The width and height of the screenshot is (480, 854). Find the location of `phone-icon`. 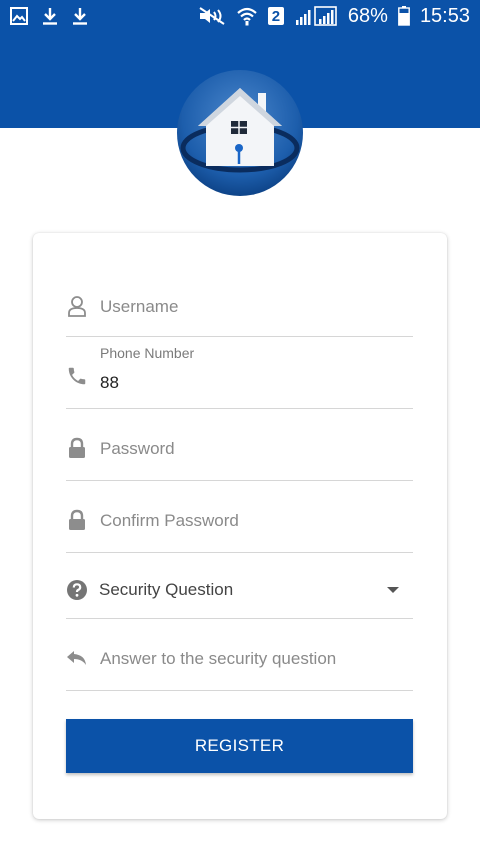

phone-icon is located at coordinates (77, 376).